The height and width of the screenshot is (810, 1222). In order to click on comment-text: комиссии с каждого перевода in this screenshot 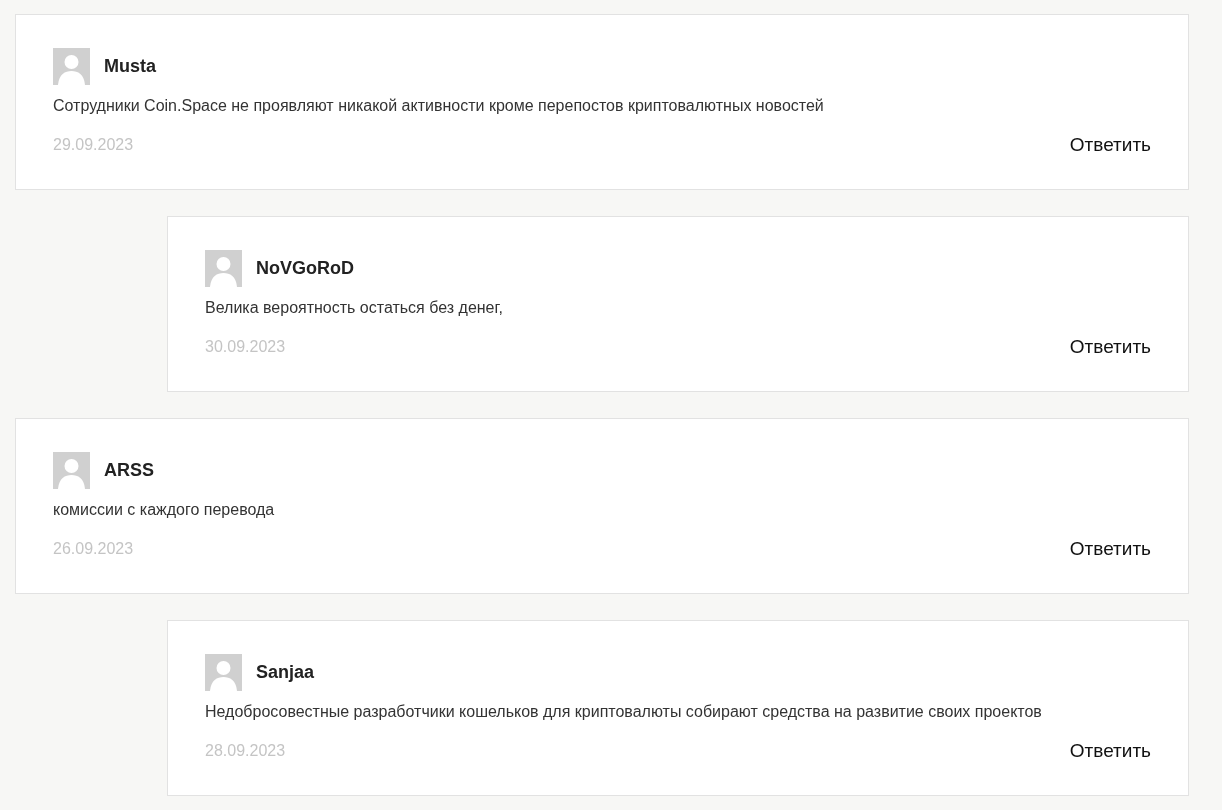, I will do `click(164, 510)`.